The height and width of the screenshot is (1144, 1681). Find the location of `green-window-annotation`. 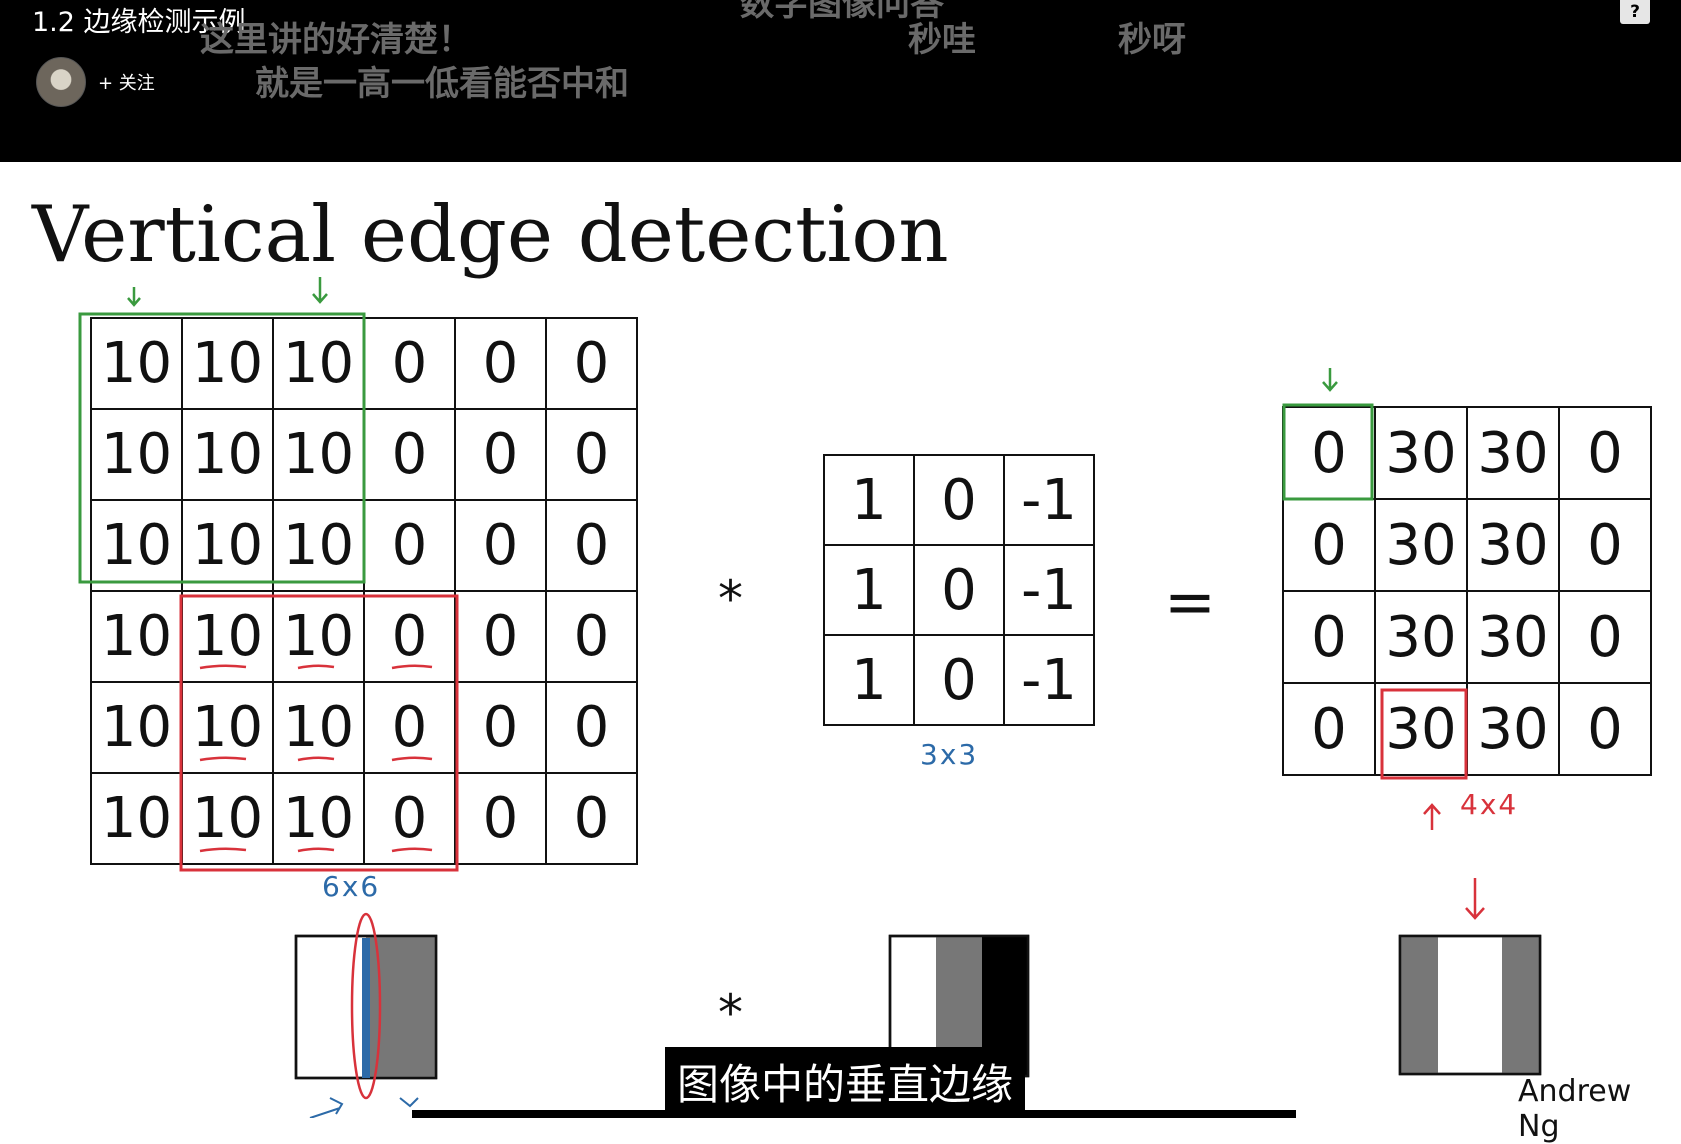

green-window-annotation is located at coordinates (222, 448).